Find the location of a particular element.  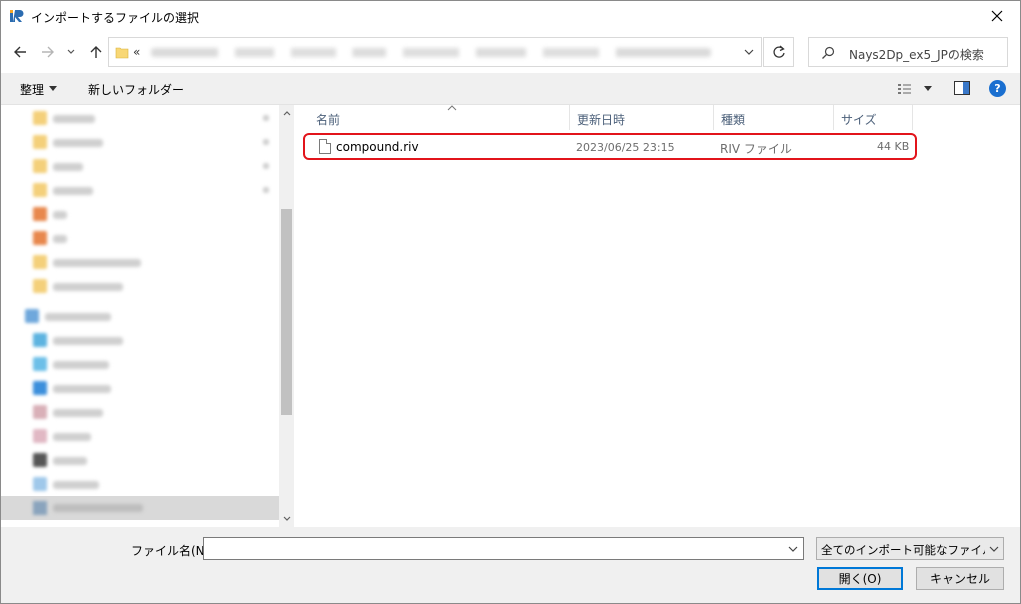

nav-scrollbar is located at coordinates (286, 316).